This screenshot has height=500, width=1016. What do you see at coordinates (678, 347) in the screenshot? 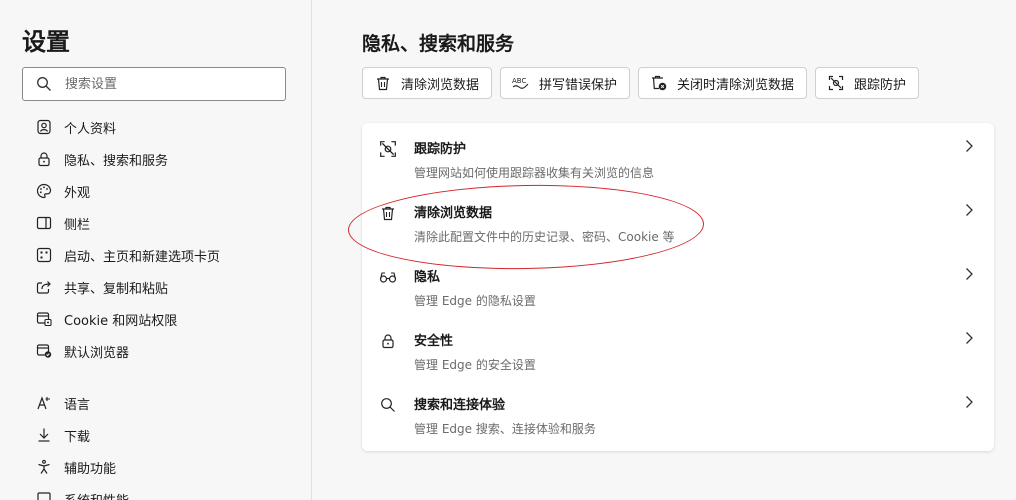
I see `row-security: 安全性 管理 Edge 的安全设置` at bounding box center [678, 347].